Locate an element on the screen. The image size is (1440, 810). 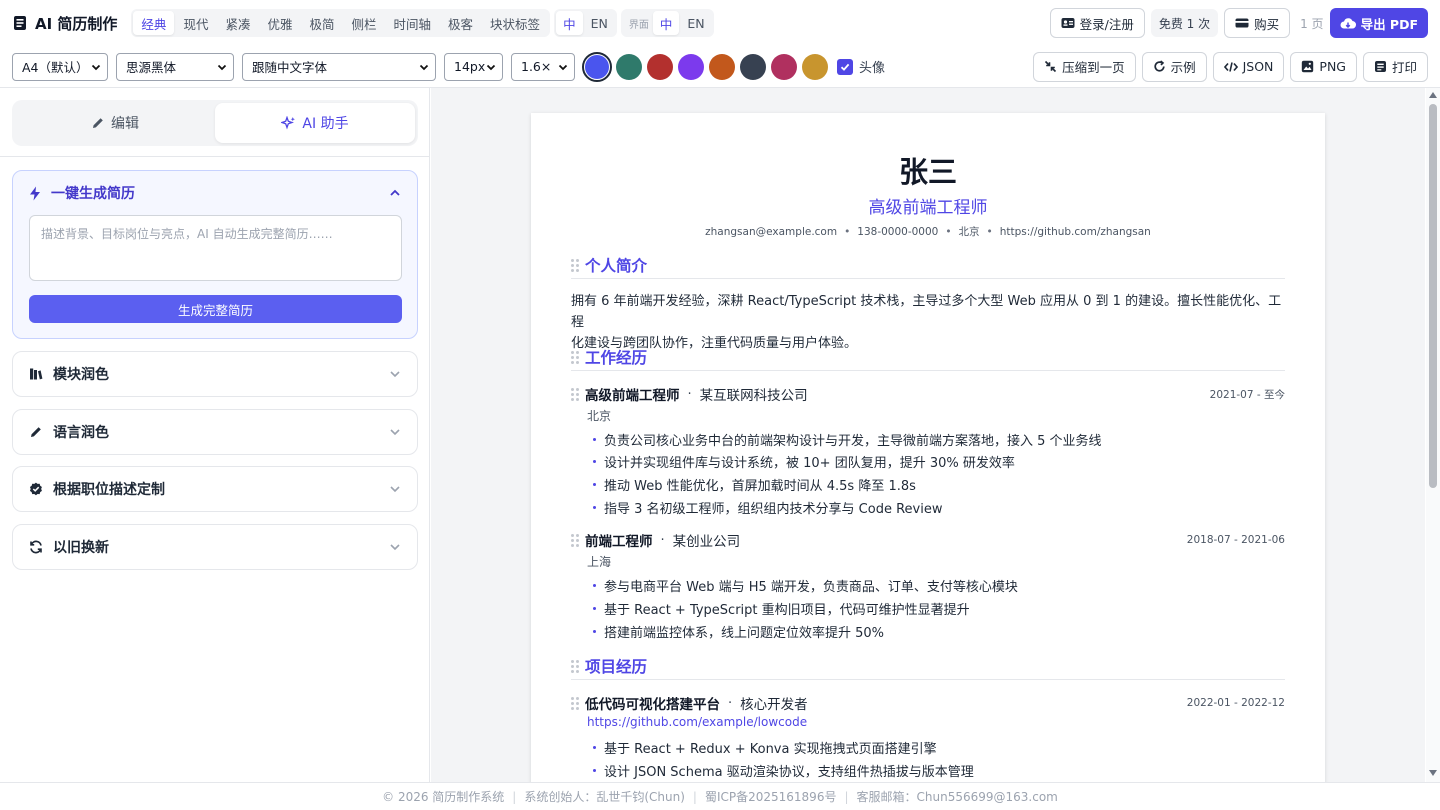
footer-icp: 蜀ICP备2025161896号 is located at coordinates (771, 796).